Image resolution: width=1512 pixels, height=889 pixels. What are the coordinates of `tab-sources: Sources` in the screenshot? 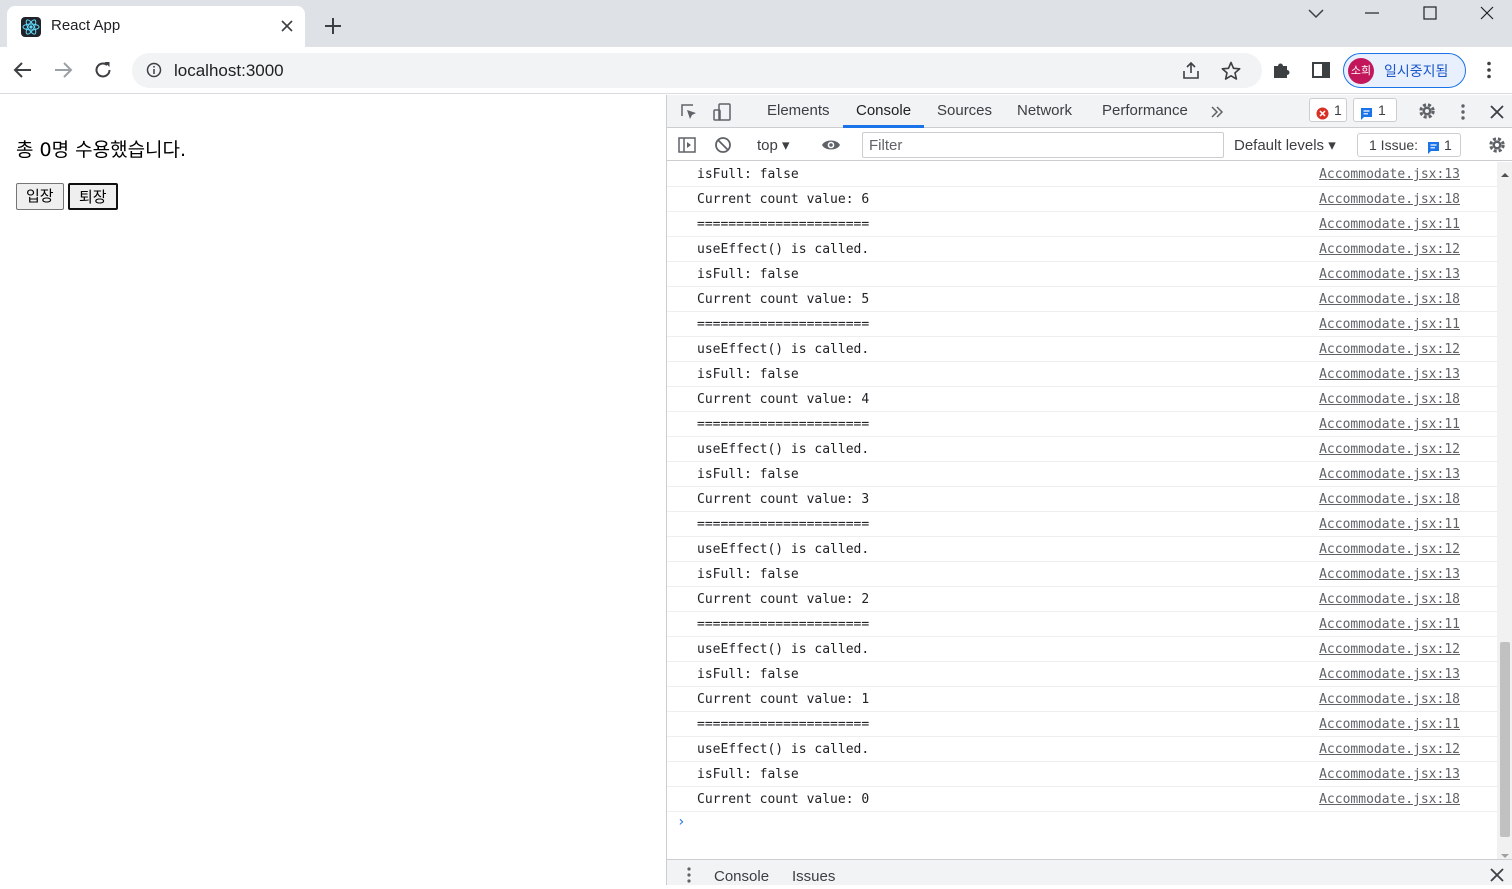 It's located at (964, 110).